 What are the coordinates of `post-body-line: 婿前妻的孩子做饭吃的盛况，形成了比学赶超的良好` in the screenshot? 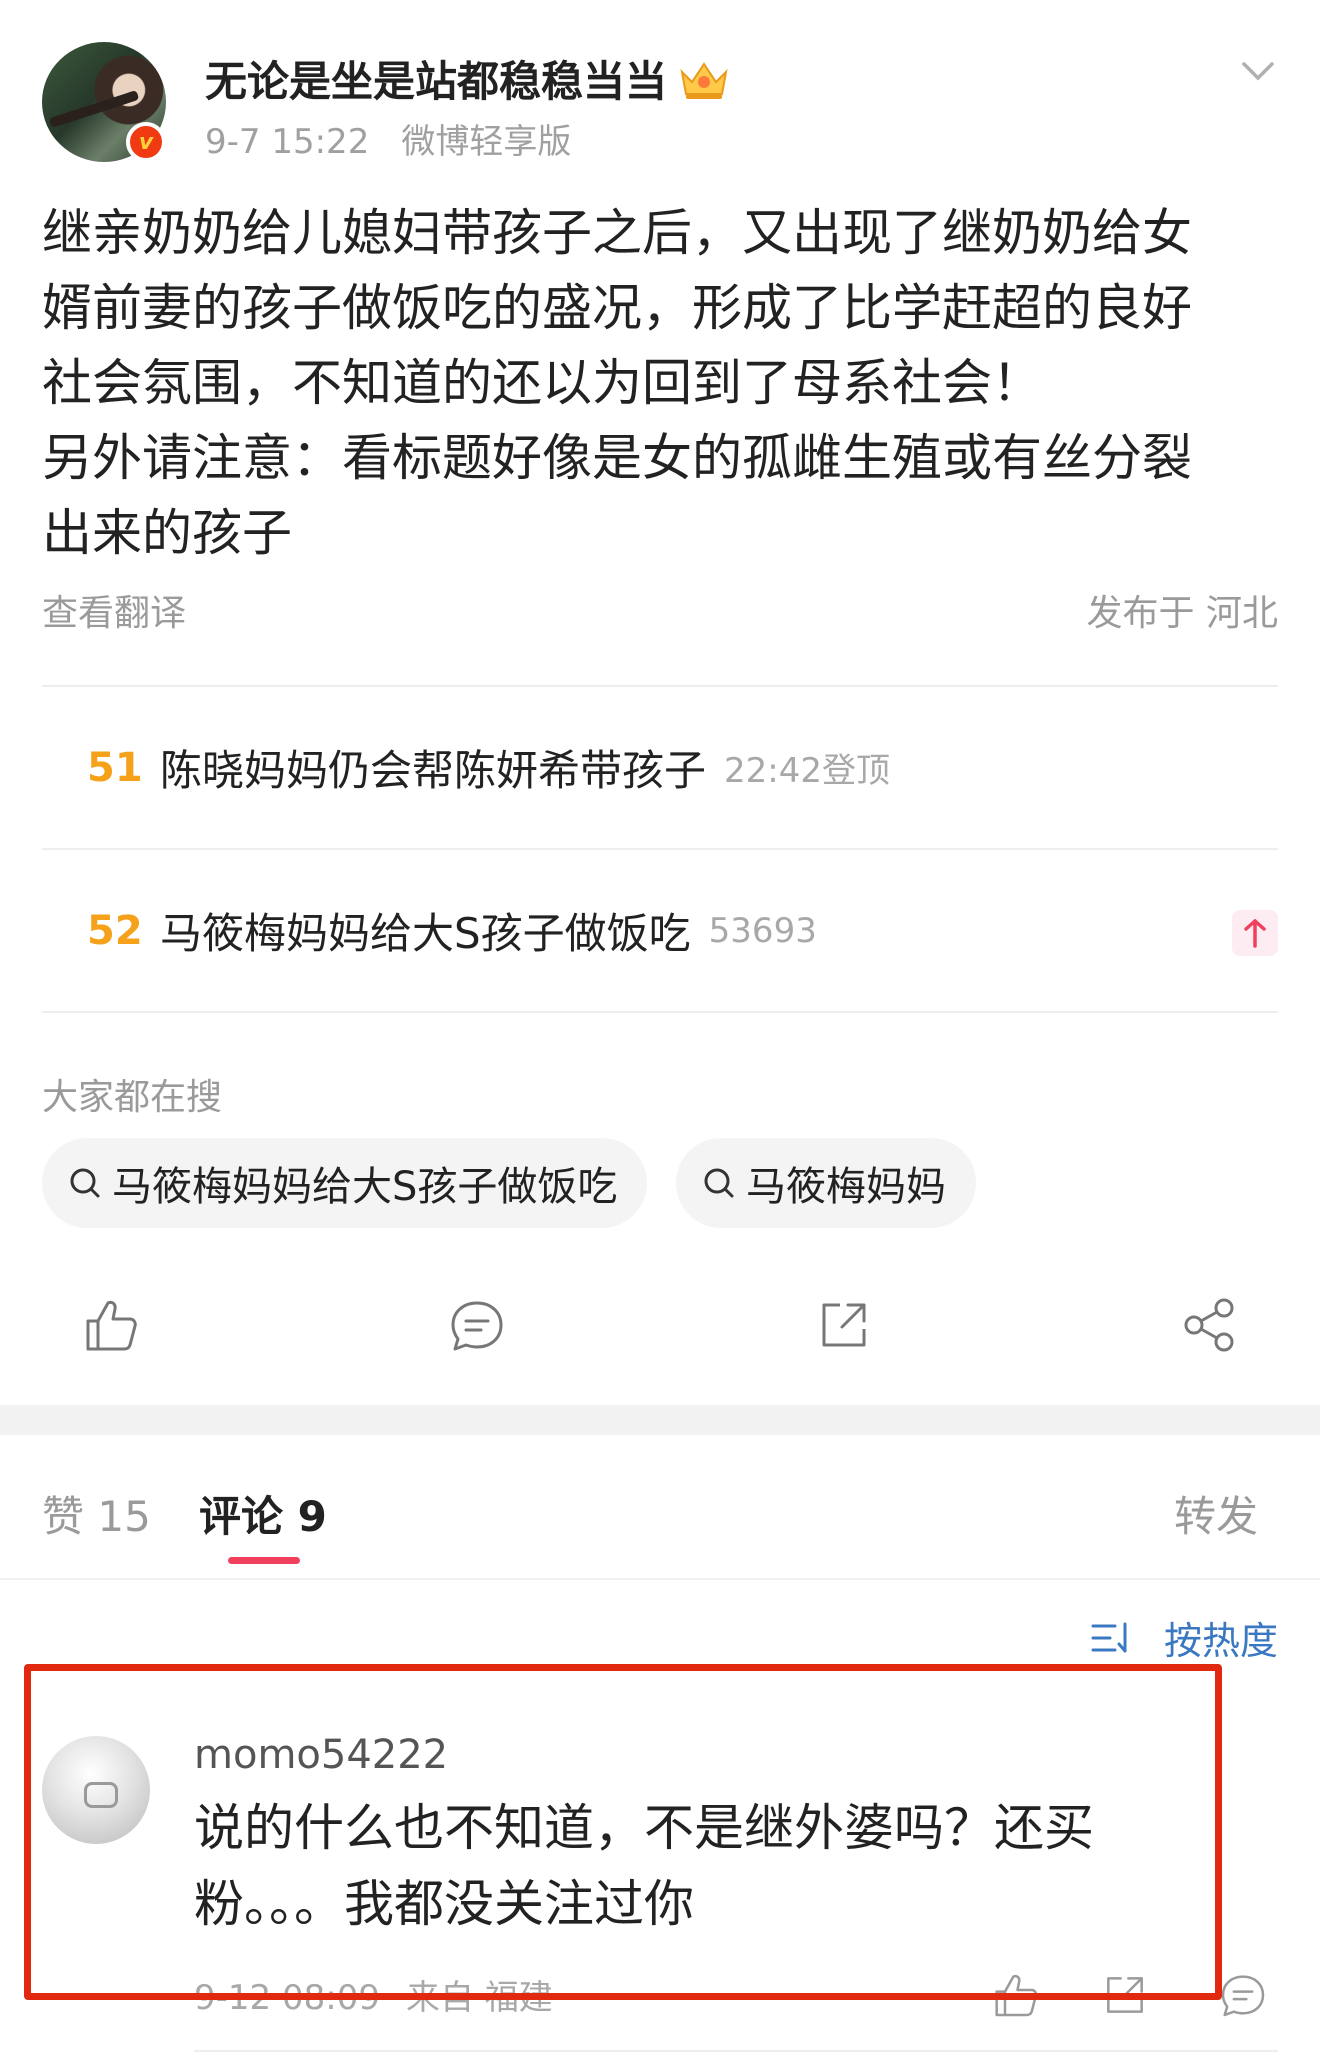 It's located at (617, 308).